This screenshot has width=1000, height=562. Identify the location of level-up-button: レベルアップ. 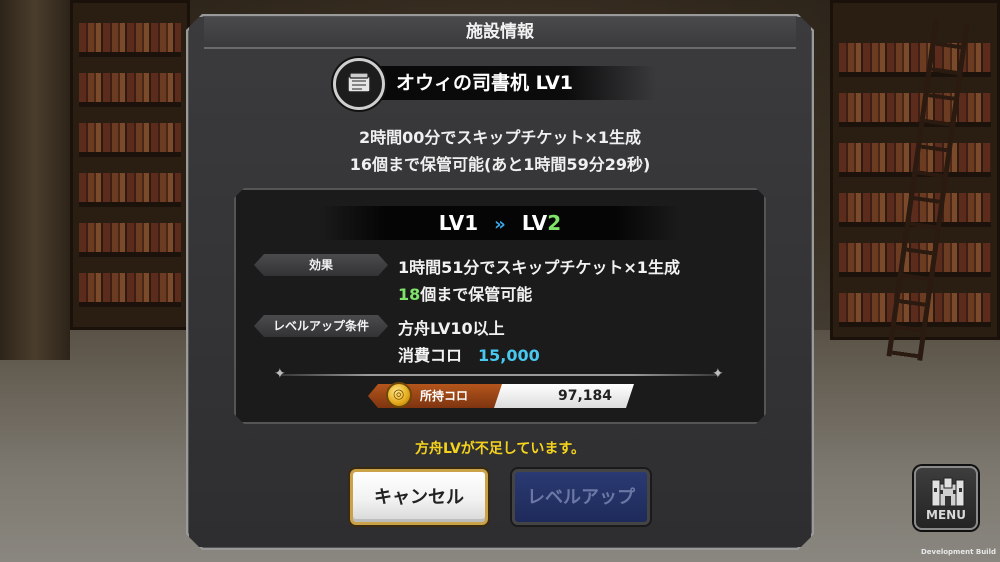
(581, 497).